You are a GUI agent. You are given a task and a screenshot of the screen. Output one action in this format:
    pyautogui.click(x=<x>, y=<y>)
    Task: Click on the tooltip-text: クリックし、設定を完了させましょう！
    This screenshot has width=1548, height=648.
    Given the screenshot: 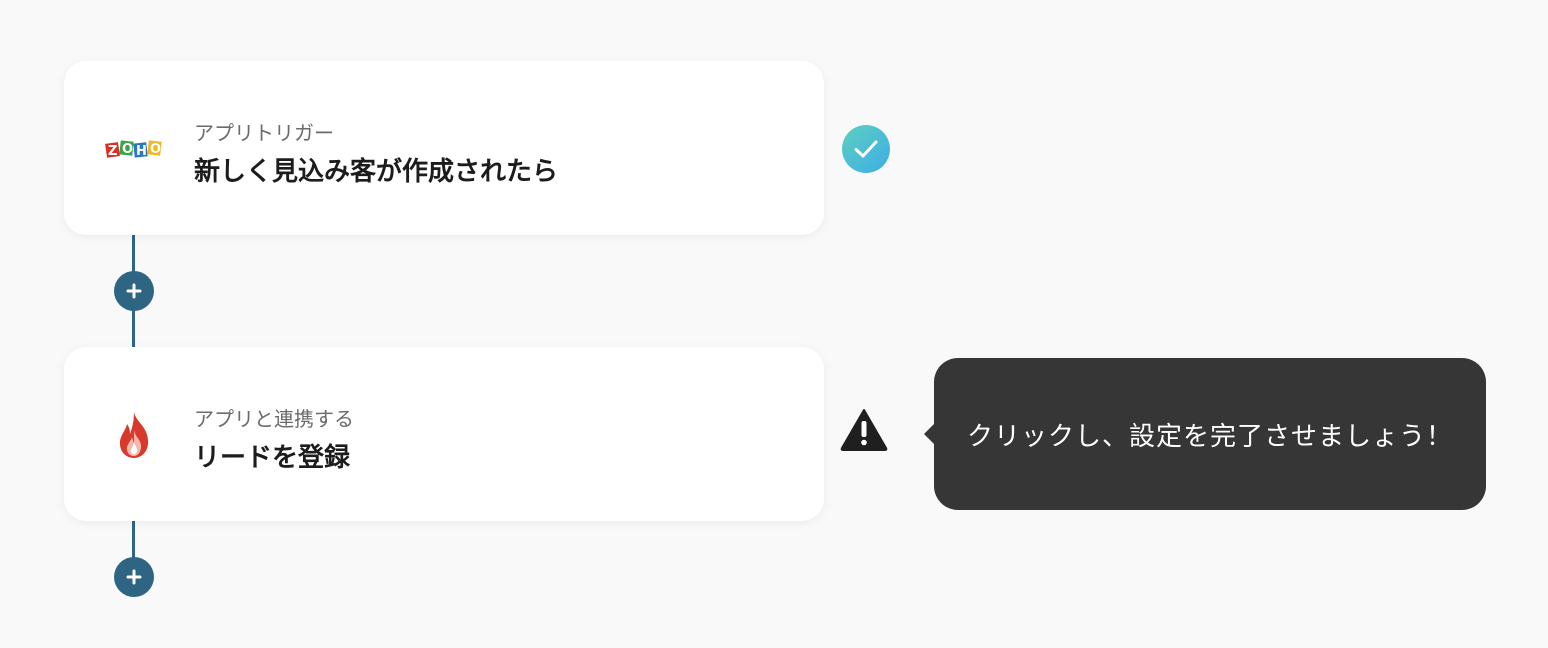 What is the action you would take?
    pyautogui.click(x=1209, y=436)
    